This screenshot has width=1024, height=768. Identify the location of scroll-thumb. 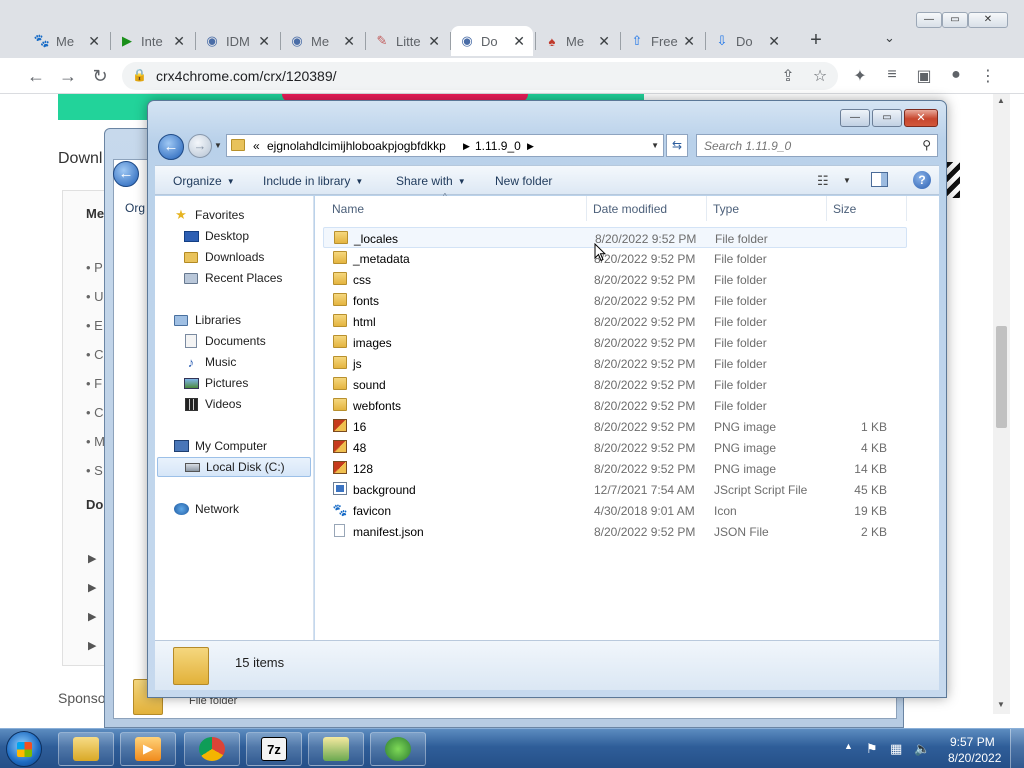
(1001, 377).